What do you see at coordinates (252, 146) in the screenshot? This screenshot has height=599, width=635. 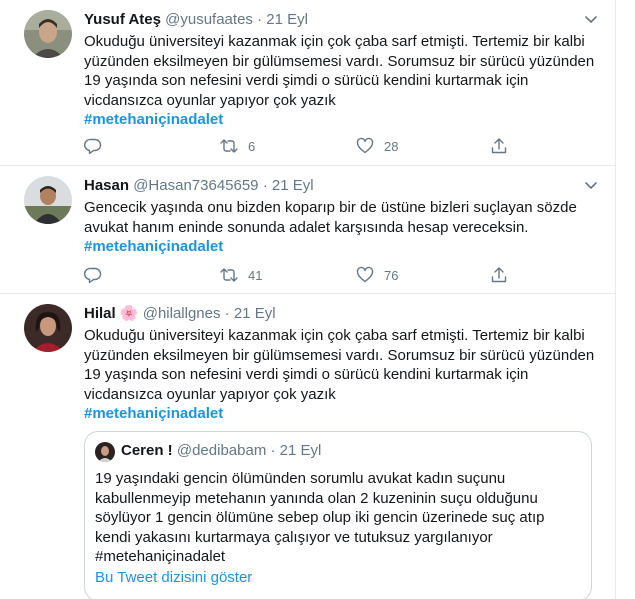 I see `retweet-count: 6` at bounding box center [252, 146].